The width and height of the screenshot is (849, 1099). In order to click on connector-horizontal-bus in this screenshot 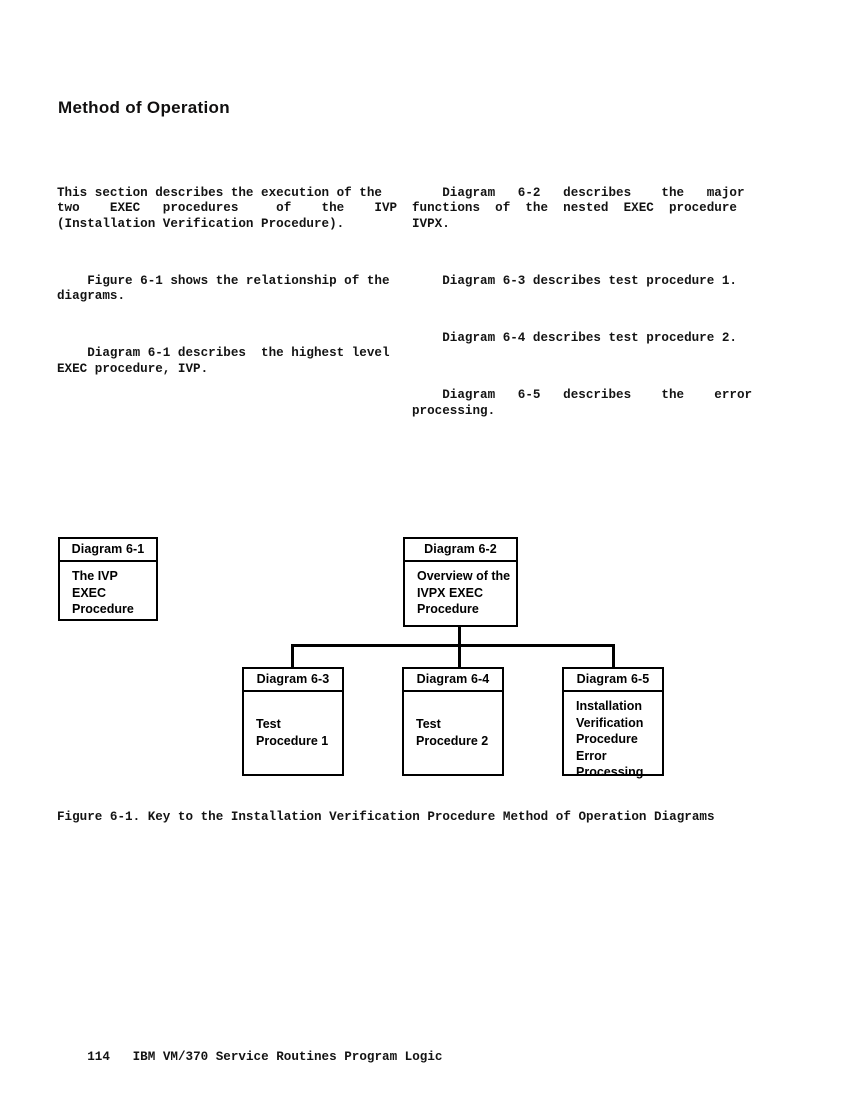, I will do `click(453, 645)`.